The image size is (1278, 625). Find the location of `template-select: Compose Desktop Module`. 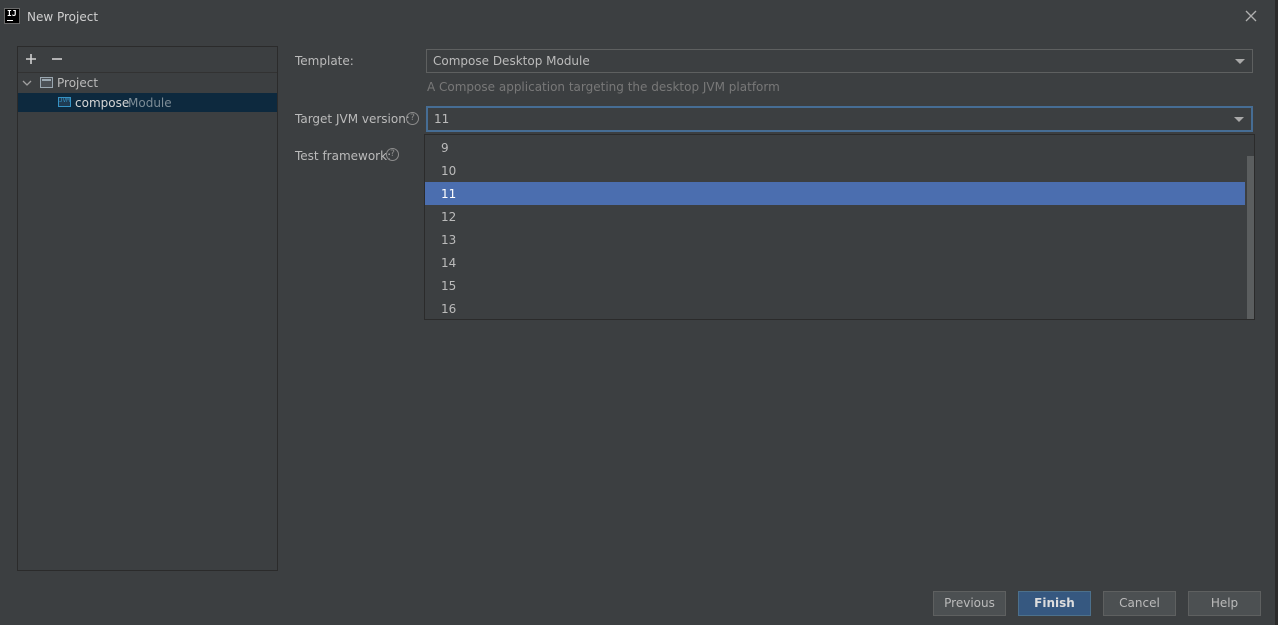

template-select: Compose Desktop Module is located at coordinates (839, 61).